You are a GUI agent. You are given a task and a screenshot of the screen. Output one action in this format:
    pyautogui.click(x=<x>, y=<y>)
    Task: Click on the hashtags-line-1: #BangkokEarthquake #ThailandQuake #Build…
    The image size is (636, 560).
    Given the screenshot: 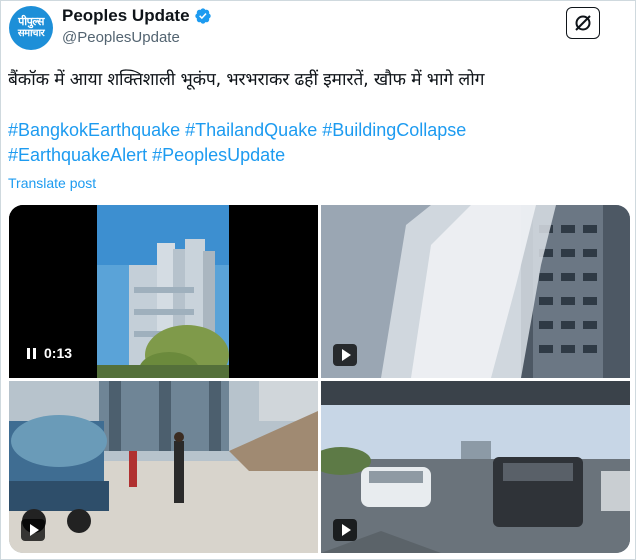 What is the action you would take?
    pyautogui.click(x=288, y=130)
    